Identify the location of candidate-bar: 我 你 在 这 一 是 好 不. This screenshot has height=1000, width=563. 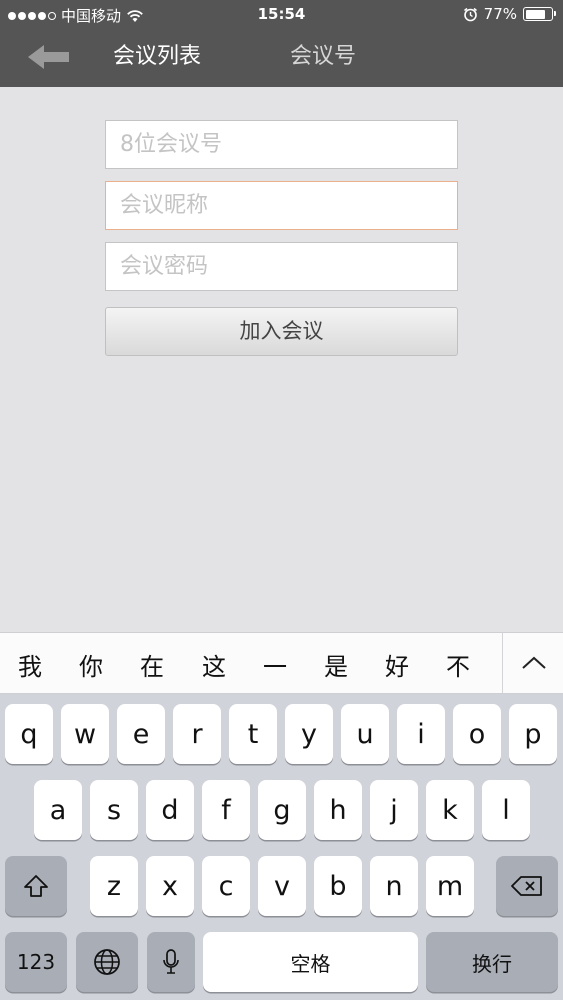
(281, 663).